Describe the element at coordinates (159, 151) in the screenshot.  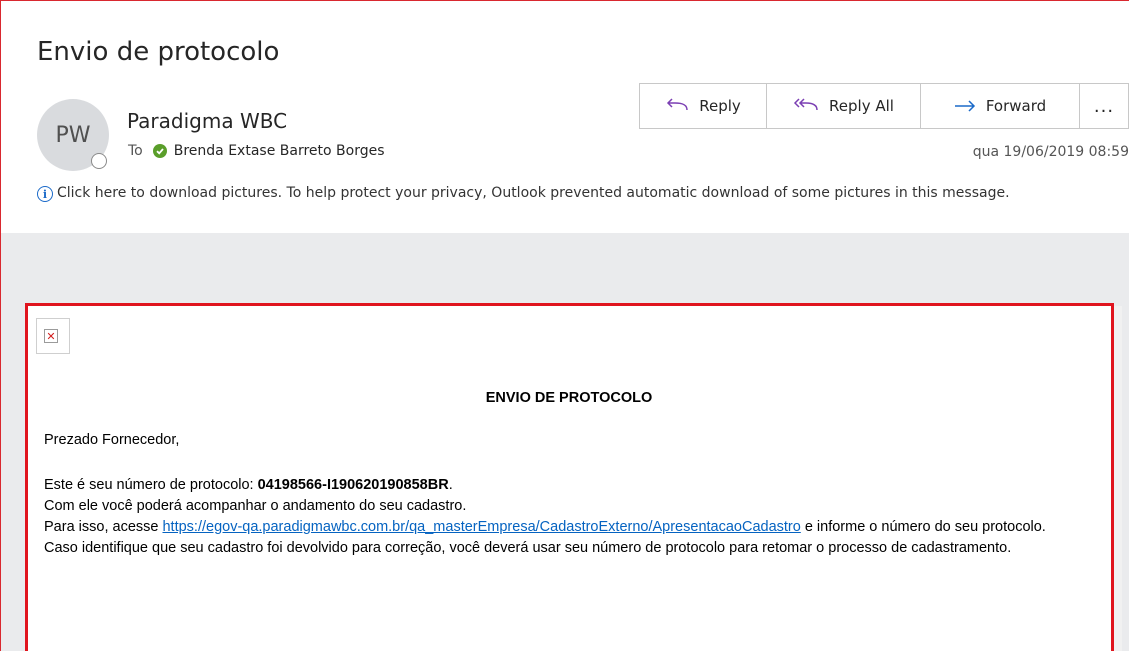
I see `available-check-icon` at that location.